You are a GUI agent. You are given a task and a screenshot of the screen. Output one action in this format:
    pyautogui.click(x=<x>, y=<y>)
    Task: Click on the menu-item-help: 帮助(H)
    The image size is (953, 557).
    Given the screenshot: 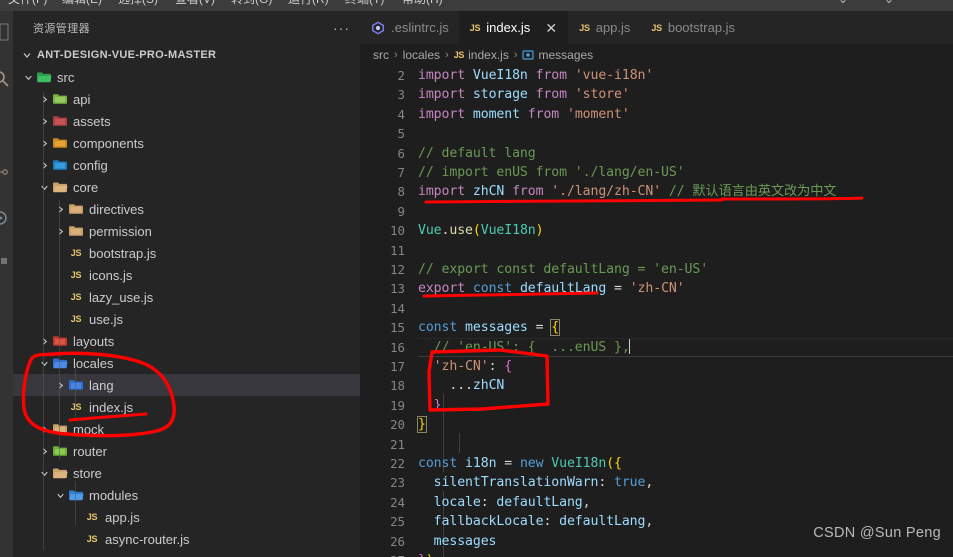 What is the action you would take?
    pyautogui.click(x=422, y=3)
    